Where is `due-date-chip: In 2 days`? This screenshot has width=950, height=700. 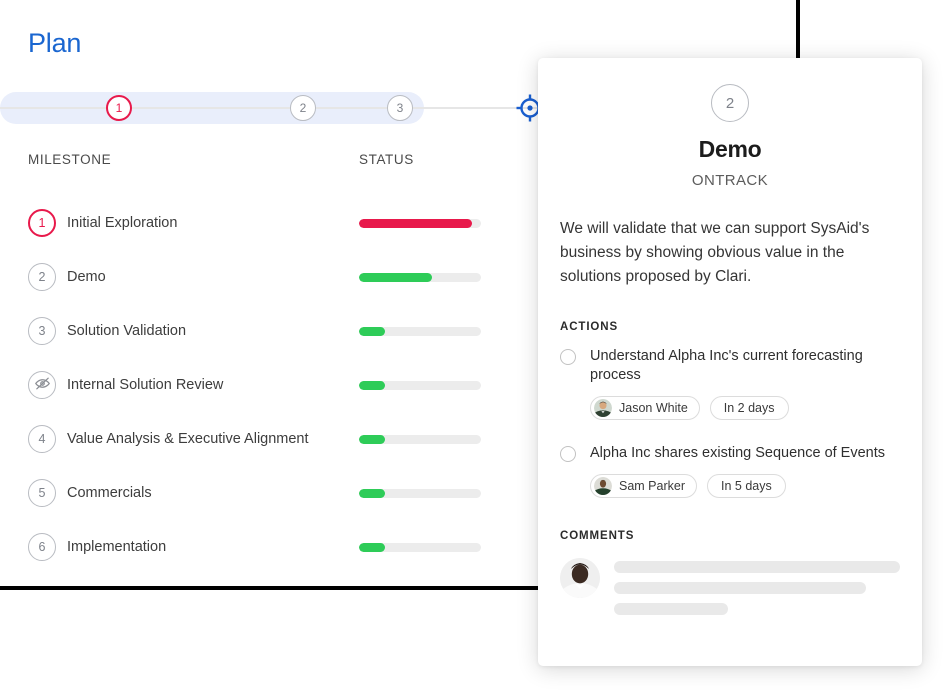 due-date-chip: In 2 days is located at coordinates (749, 407).